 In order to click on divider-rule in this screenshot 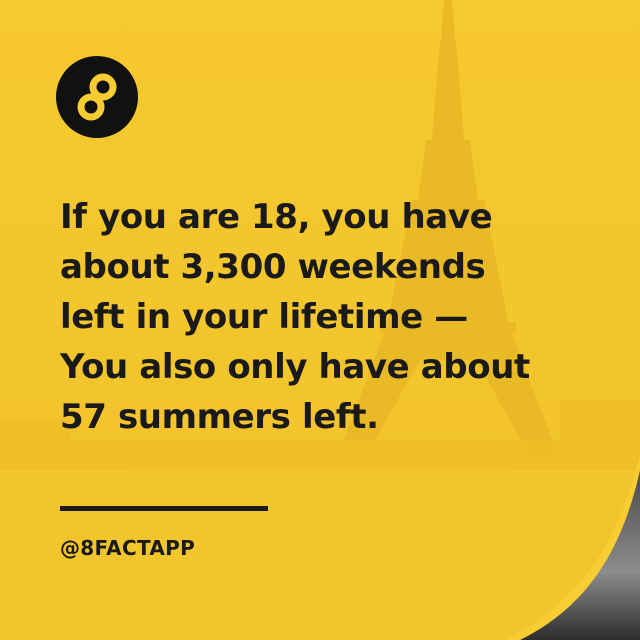, I will do `click(164, 508)`.